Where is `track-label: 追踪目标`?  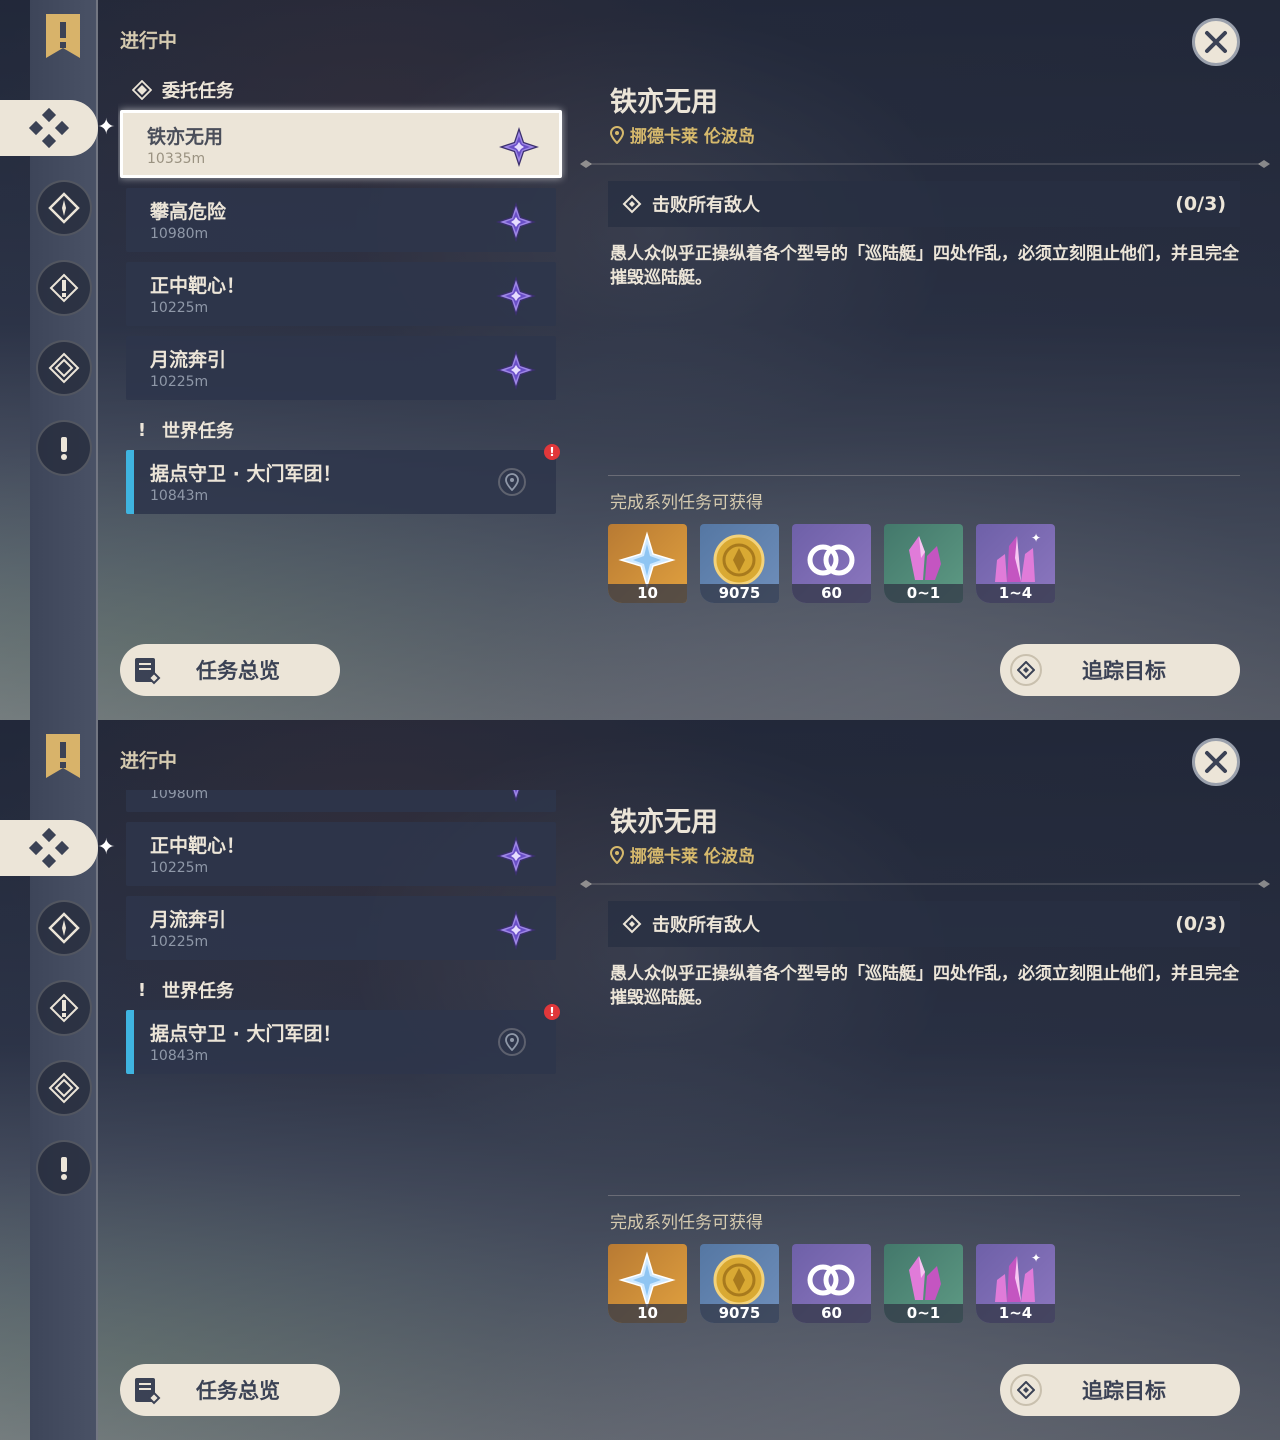 track-label: 追踪目标 is located at coordinates (1124, 671).